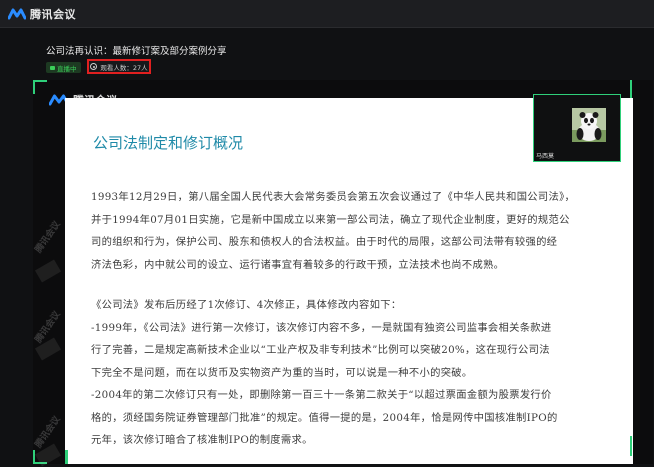 The image size is (654, 467). I want to click on live-status-badge: 直播中, so click(63, 67).